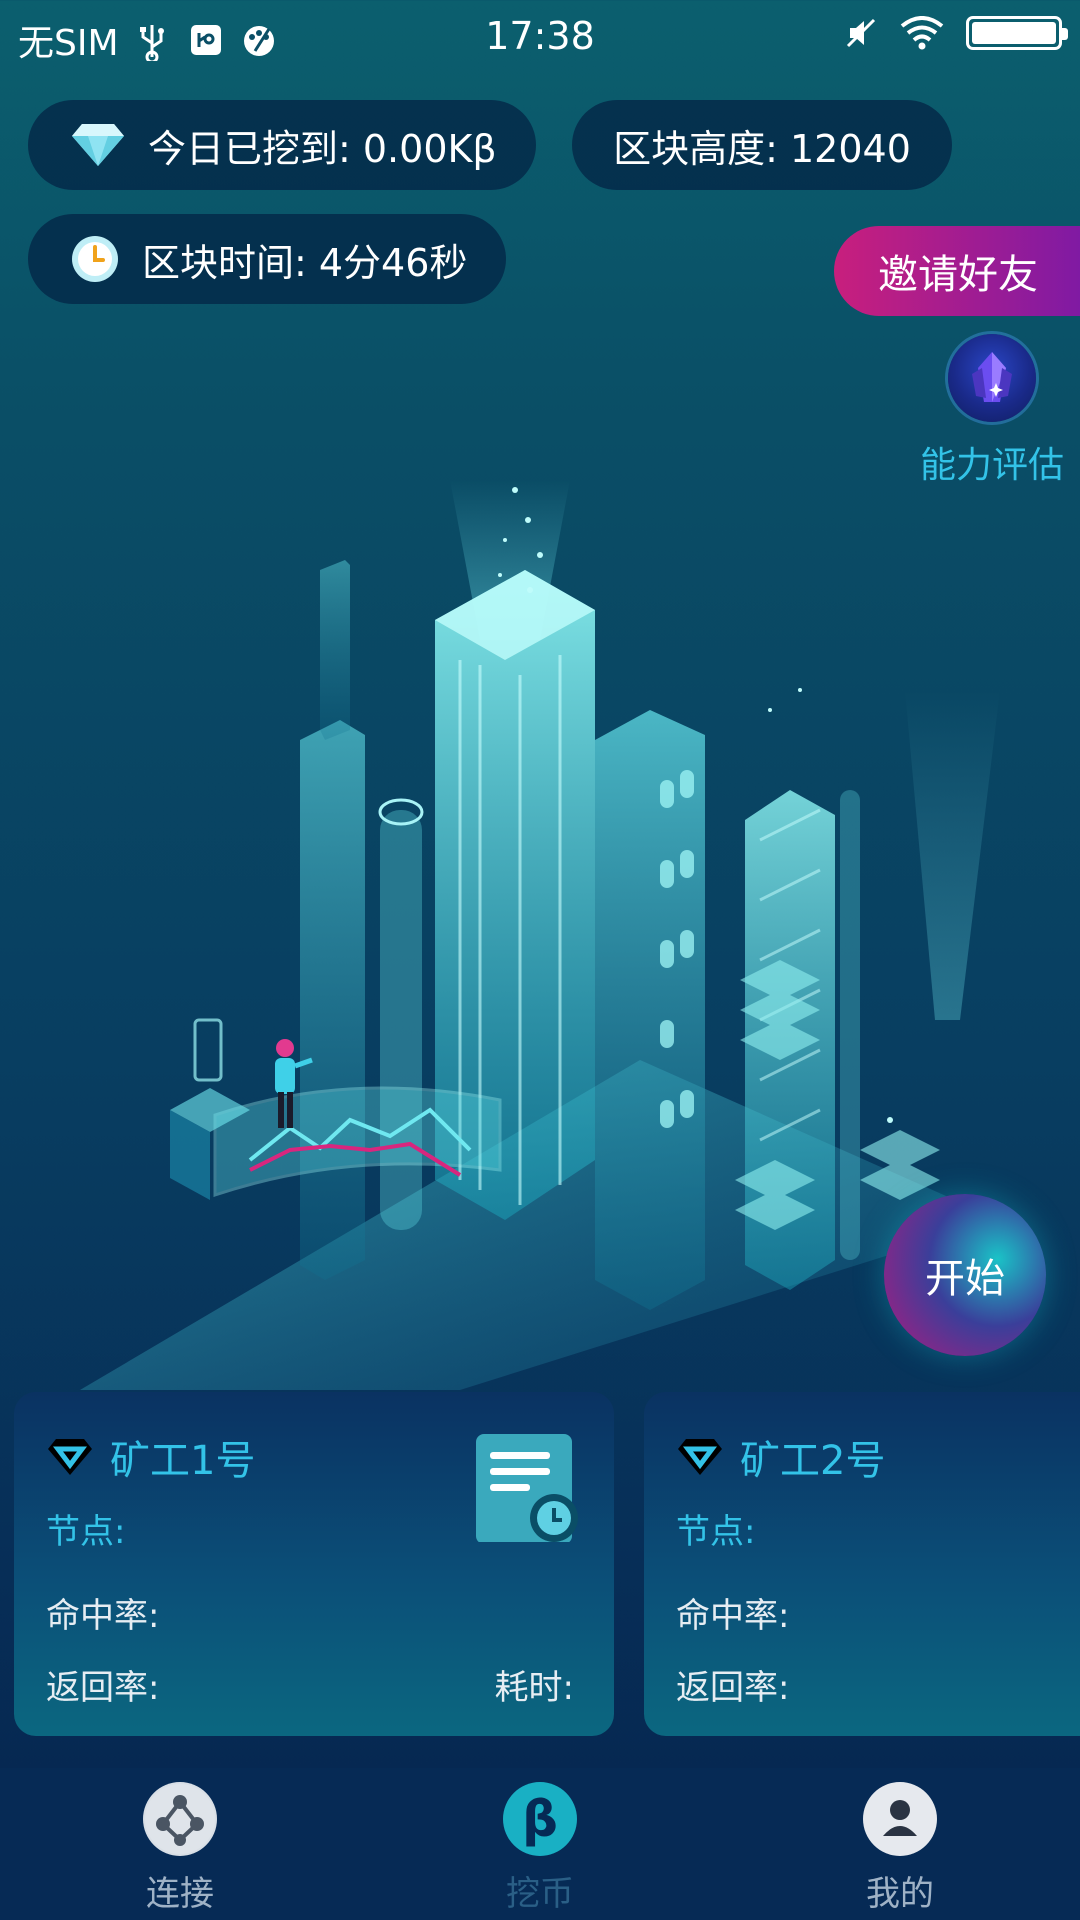 This screenshot has width=1080, height=1920. Describe the element at coordinates (540, 1819) in the screenshot. I see `beta-coin-icon: β` at that location.